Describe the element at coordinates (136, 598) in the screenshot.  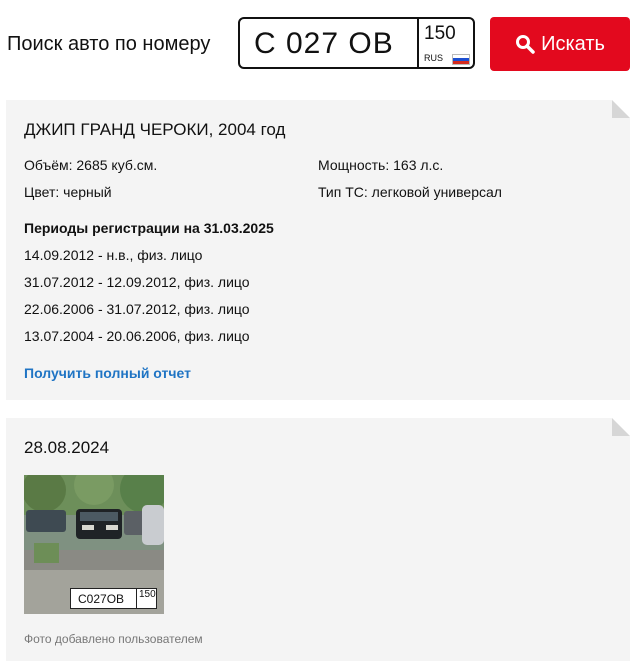
I see `photo-plate-divider` at that location.